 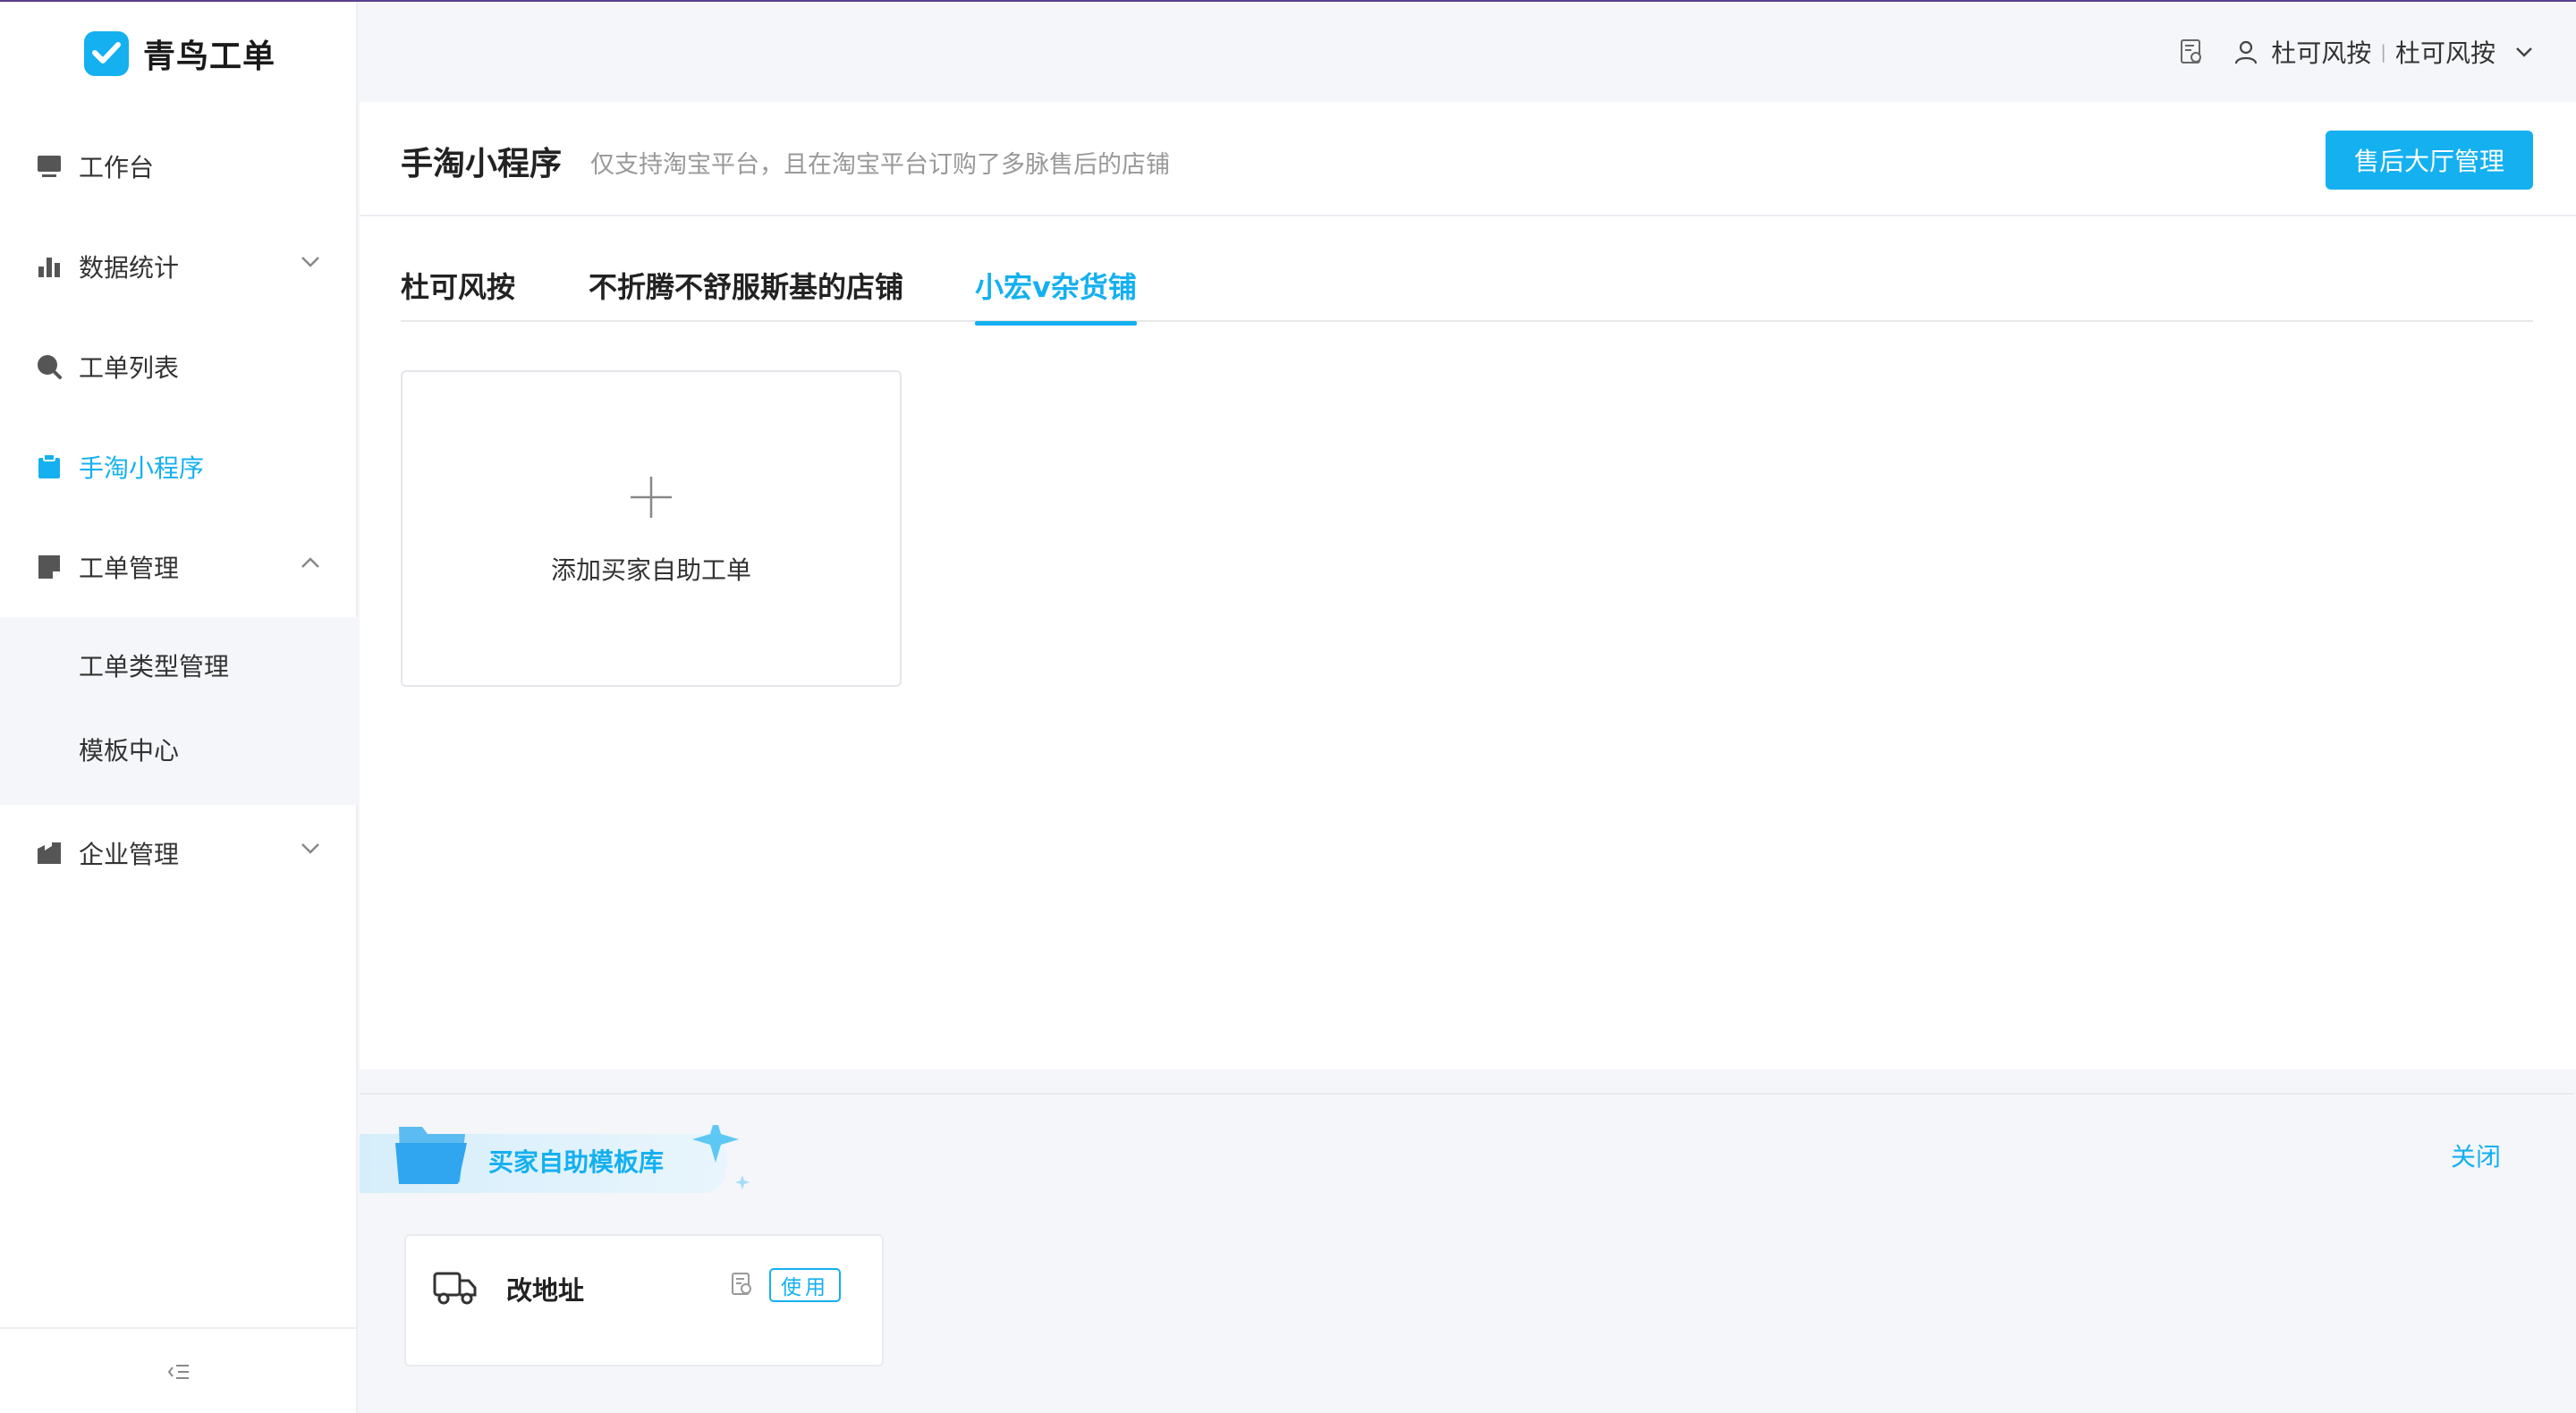 I want to click on building-icon, so click(x=49, y=853).